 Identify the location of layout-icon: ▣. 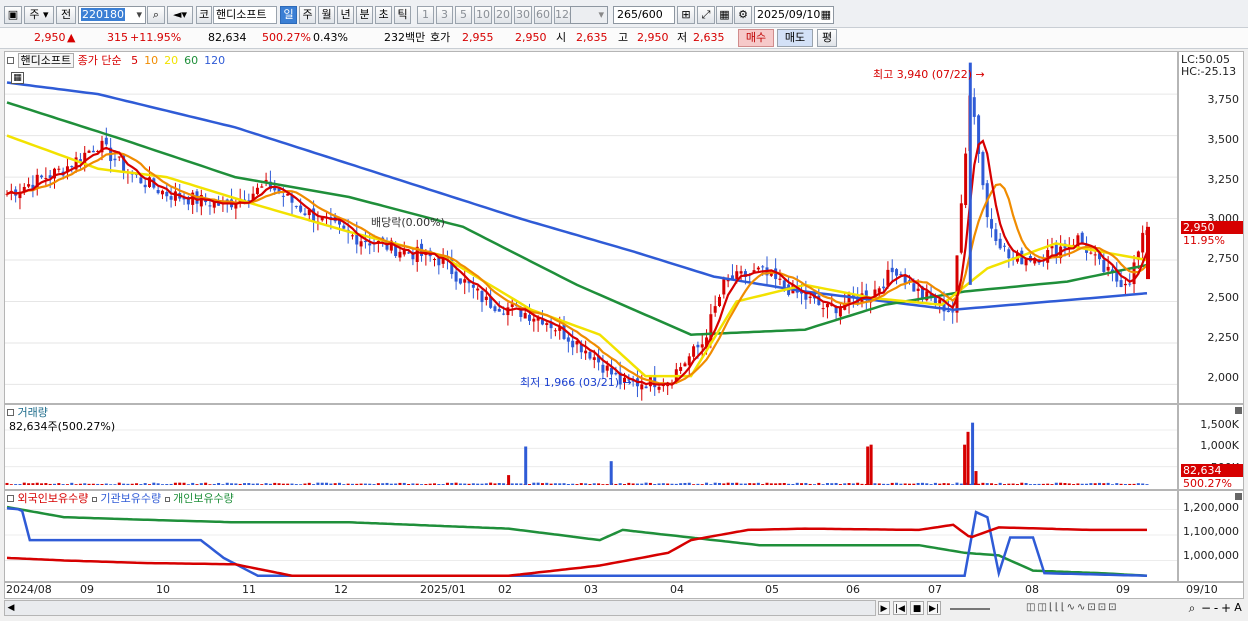
(13, 15).